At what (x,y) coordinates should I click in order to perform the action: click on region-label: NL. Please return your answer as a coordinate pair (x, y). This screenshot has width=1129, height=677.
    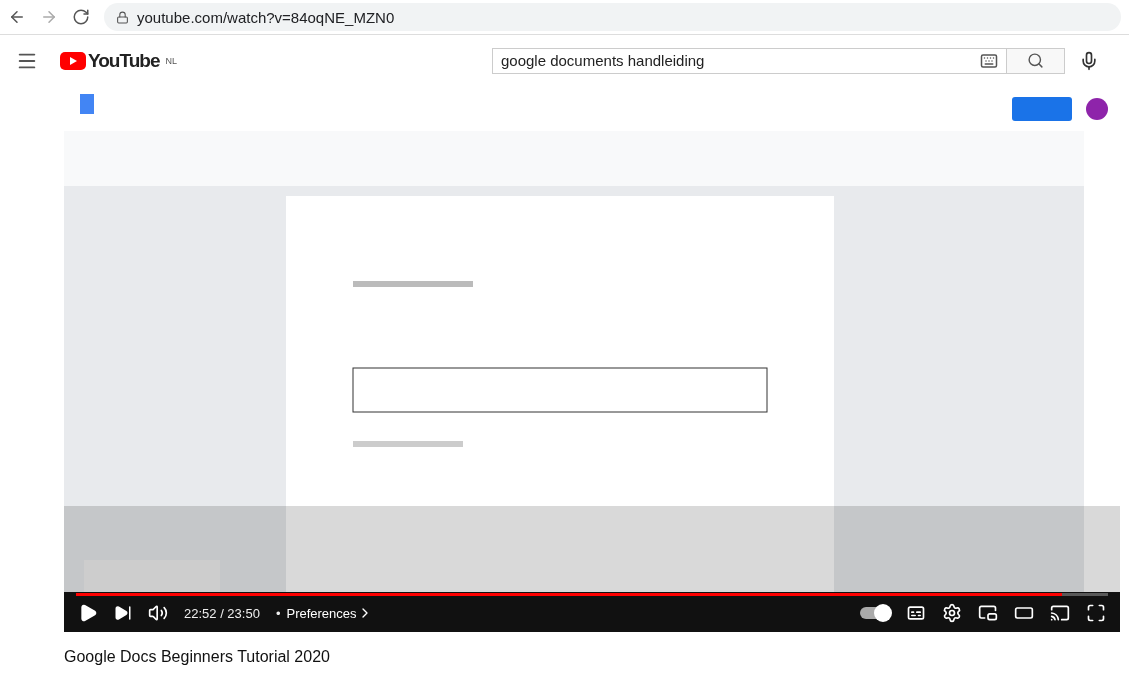
    Looking at the image, I should click on (171, 60).